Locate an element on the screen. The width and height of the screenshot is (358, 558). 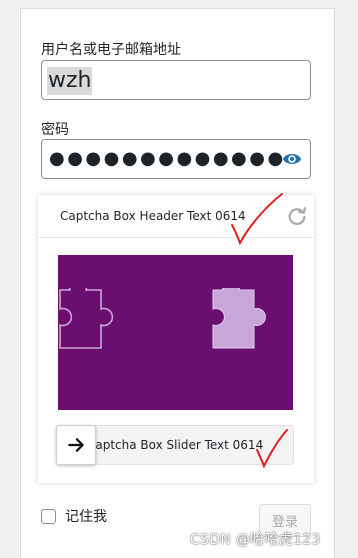
eye-icon is located at coordinates (292, 159).